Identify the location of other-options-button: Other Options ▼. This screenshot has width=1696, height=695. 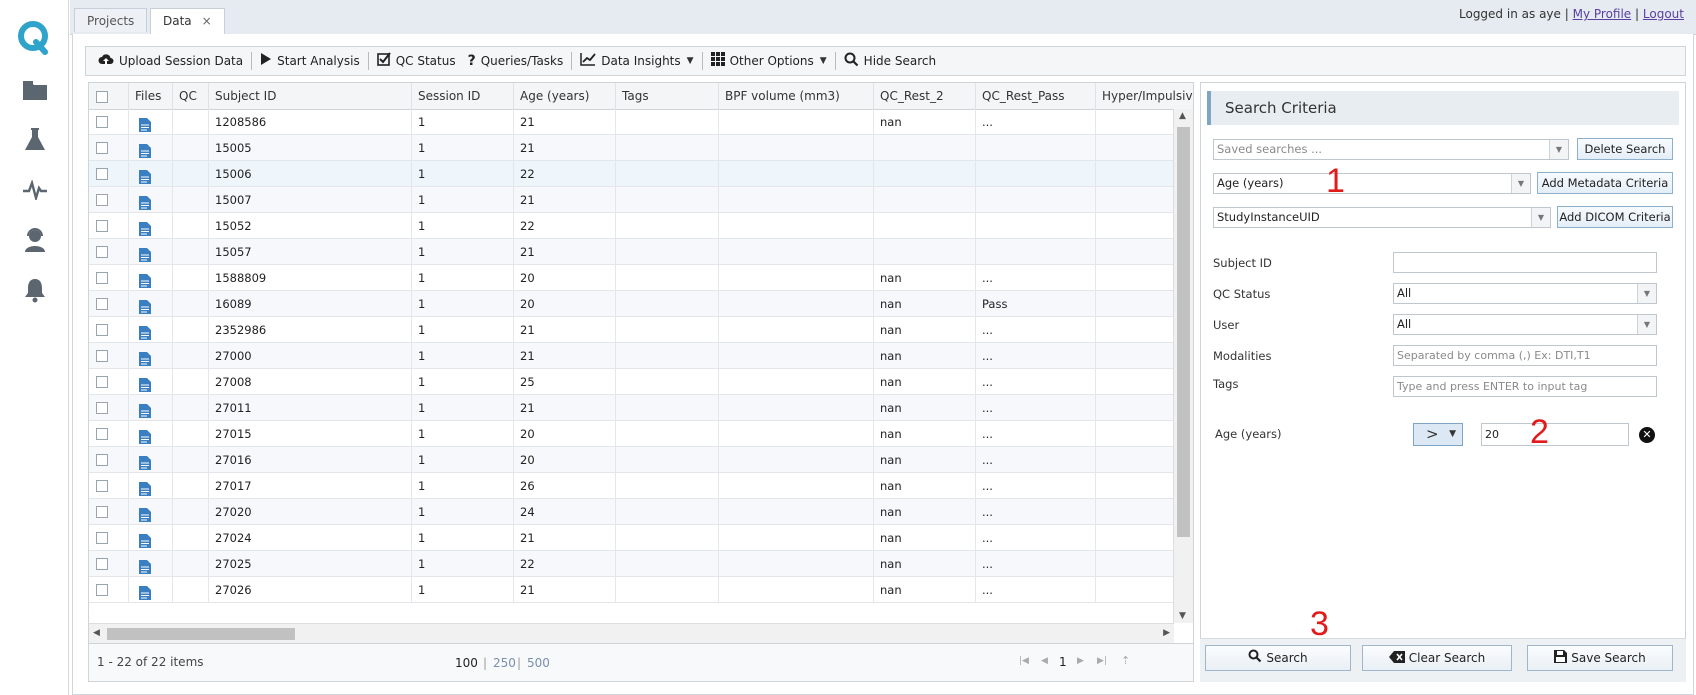
(769, 61).